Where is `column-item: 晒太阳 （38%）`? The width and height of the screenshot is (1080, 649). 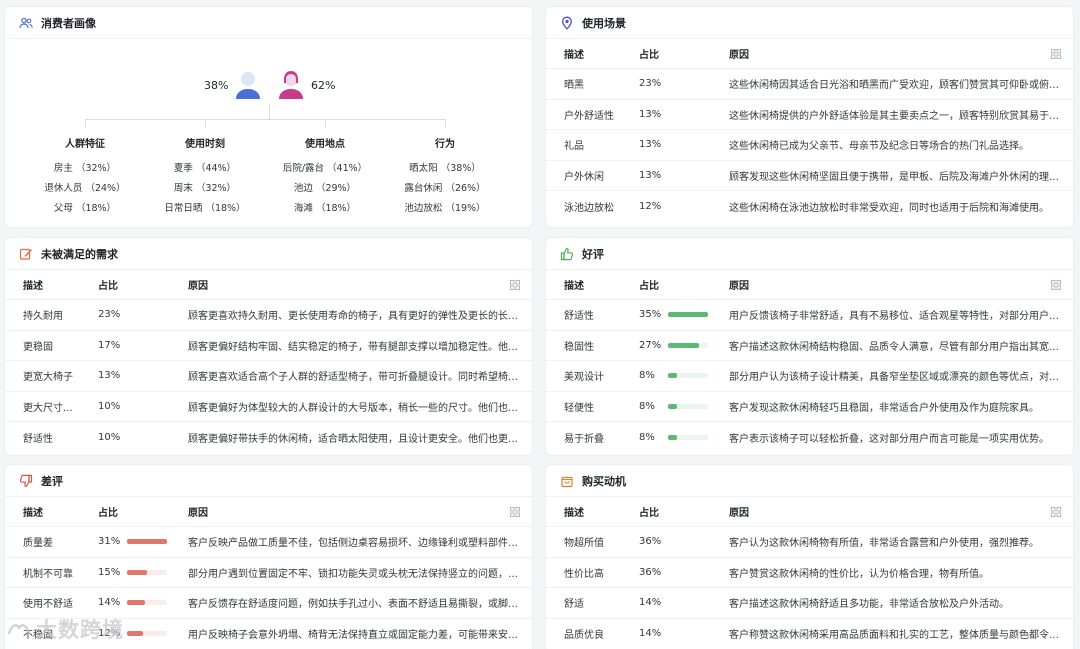 column-item: 晒太阳 （38%） is located at coordinates (445, 168).